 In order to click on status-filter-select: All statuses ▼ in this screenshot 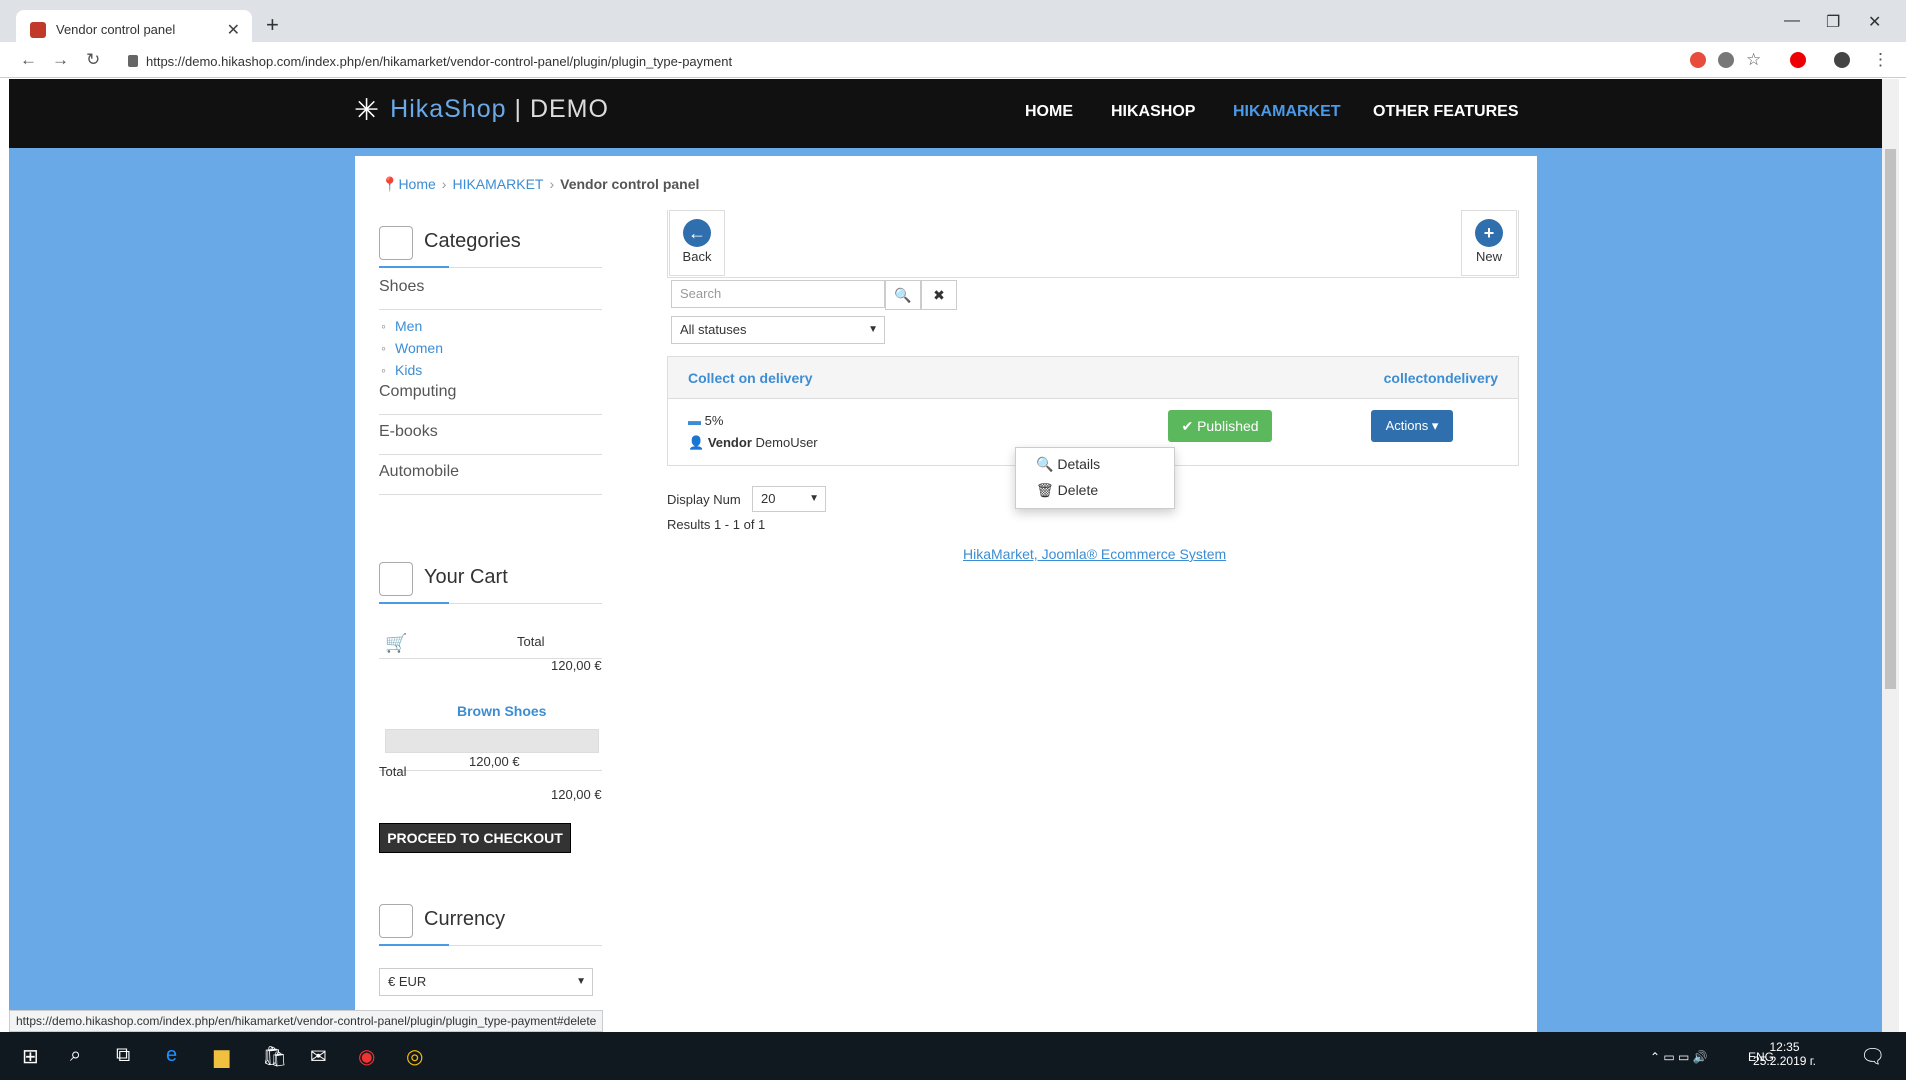, I will do `click(778, 330)`.